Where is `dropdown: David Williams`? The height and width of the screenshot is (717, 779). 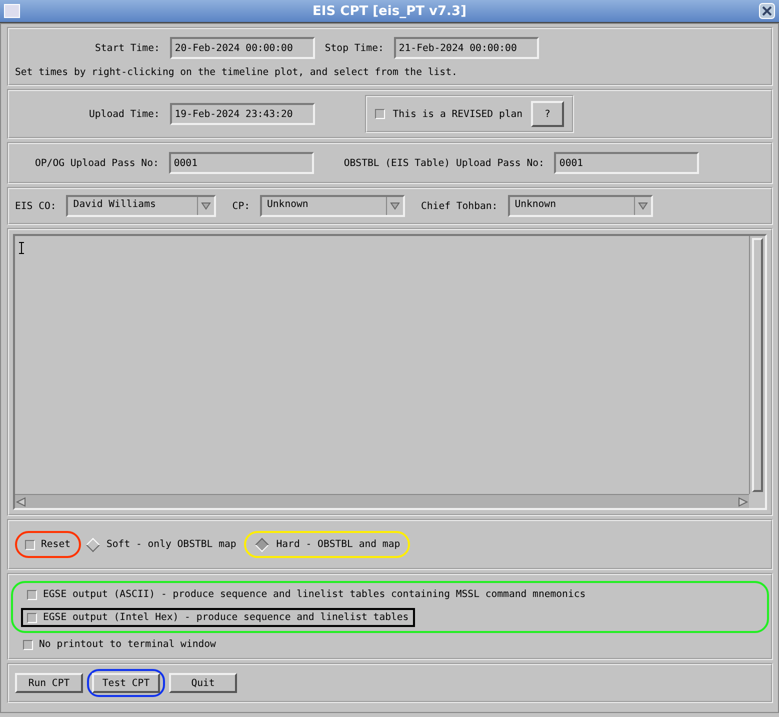 dropdown: David Williams is located at coordinates (141, 206).